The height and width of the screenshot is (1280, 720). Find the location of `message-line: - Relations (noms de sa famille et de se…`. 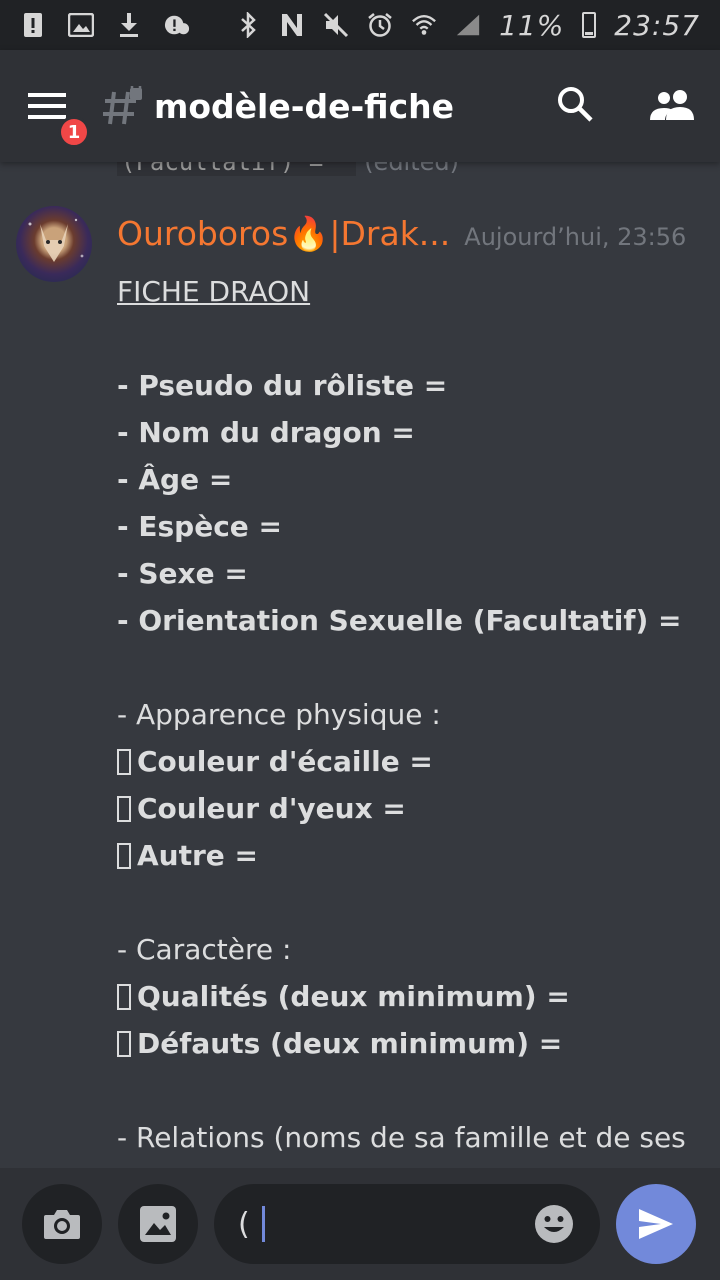

message-line: - Relations (noms de sa famille et de se… is located at coordinates (401, 1137).